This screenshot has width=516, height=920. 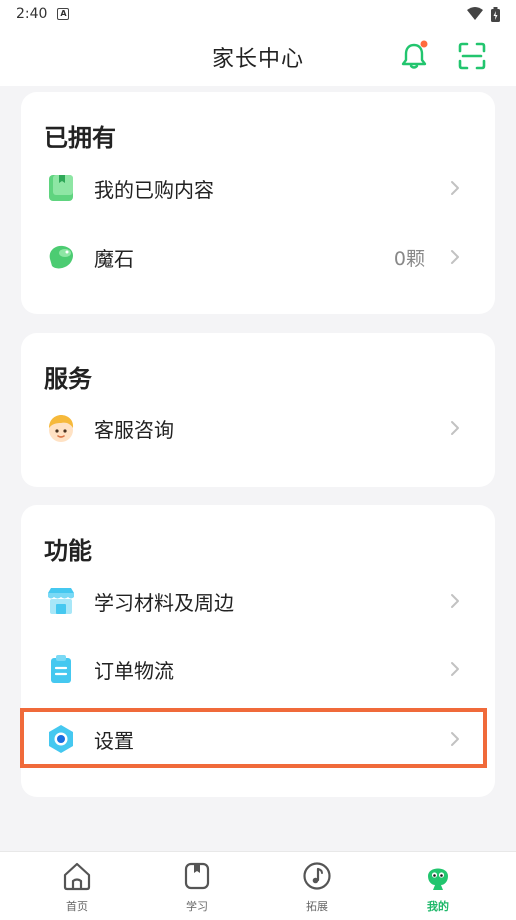 I want to click on header: 家长中心, so click(x=258, y=57).